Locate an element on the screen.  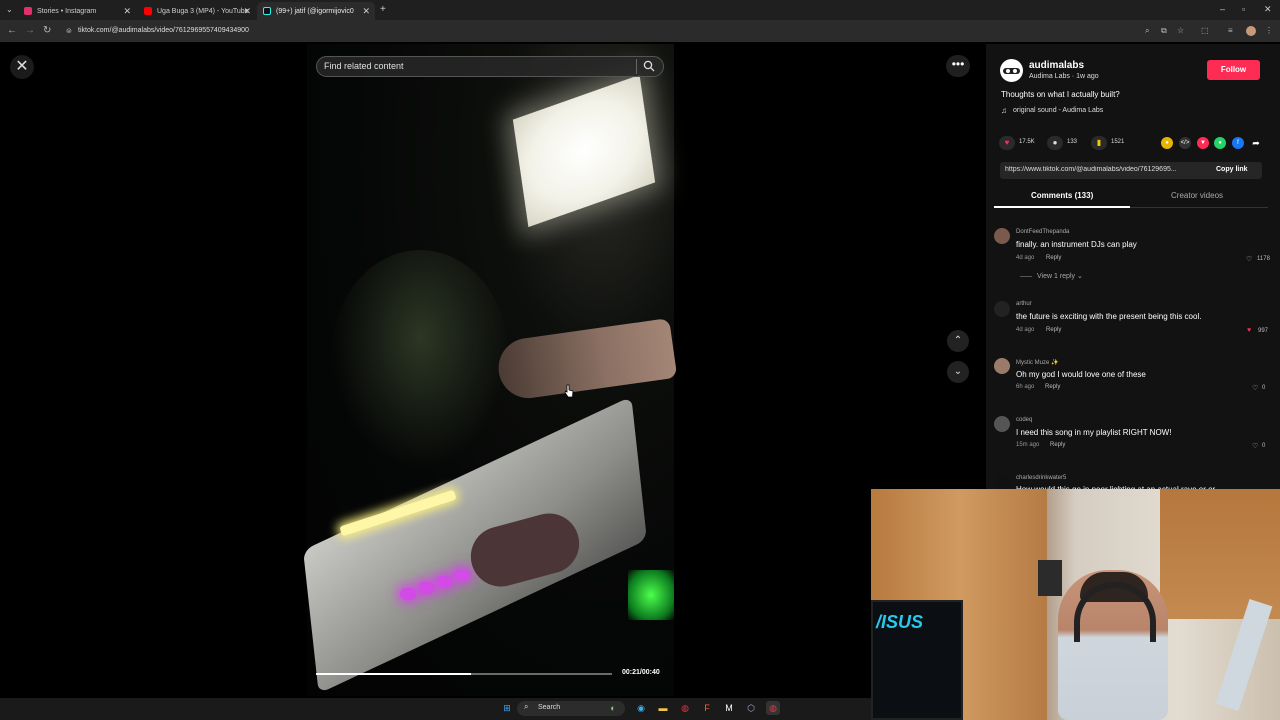
comment-username: codeq is located at coordinates (1024, 420).